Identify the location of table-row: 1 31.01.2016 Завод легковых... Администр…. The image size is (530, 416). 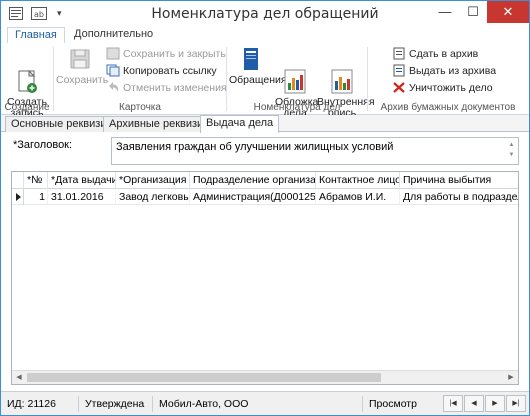
(265, 197).